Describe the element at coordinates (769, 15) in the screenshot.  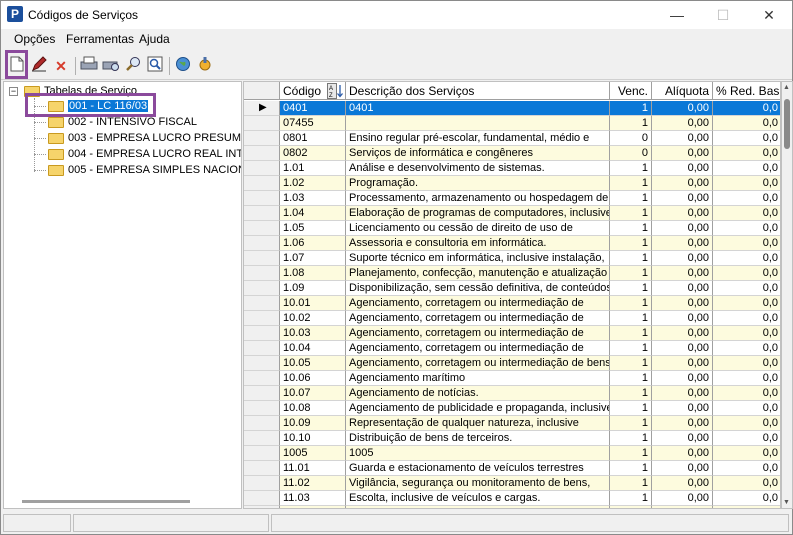
I see `close-window-button: ✕` at that location.